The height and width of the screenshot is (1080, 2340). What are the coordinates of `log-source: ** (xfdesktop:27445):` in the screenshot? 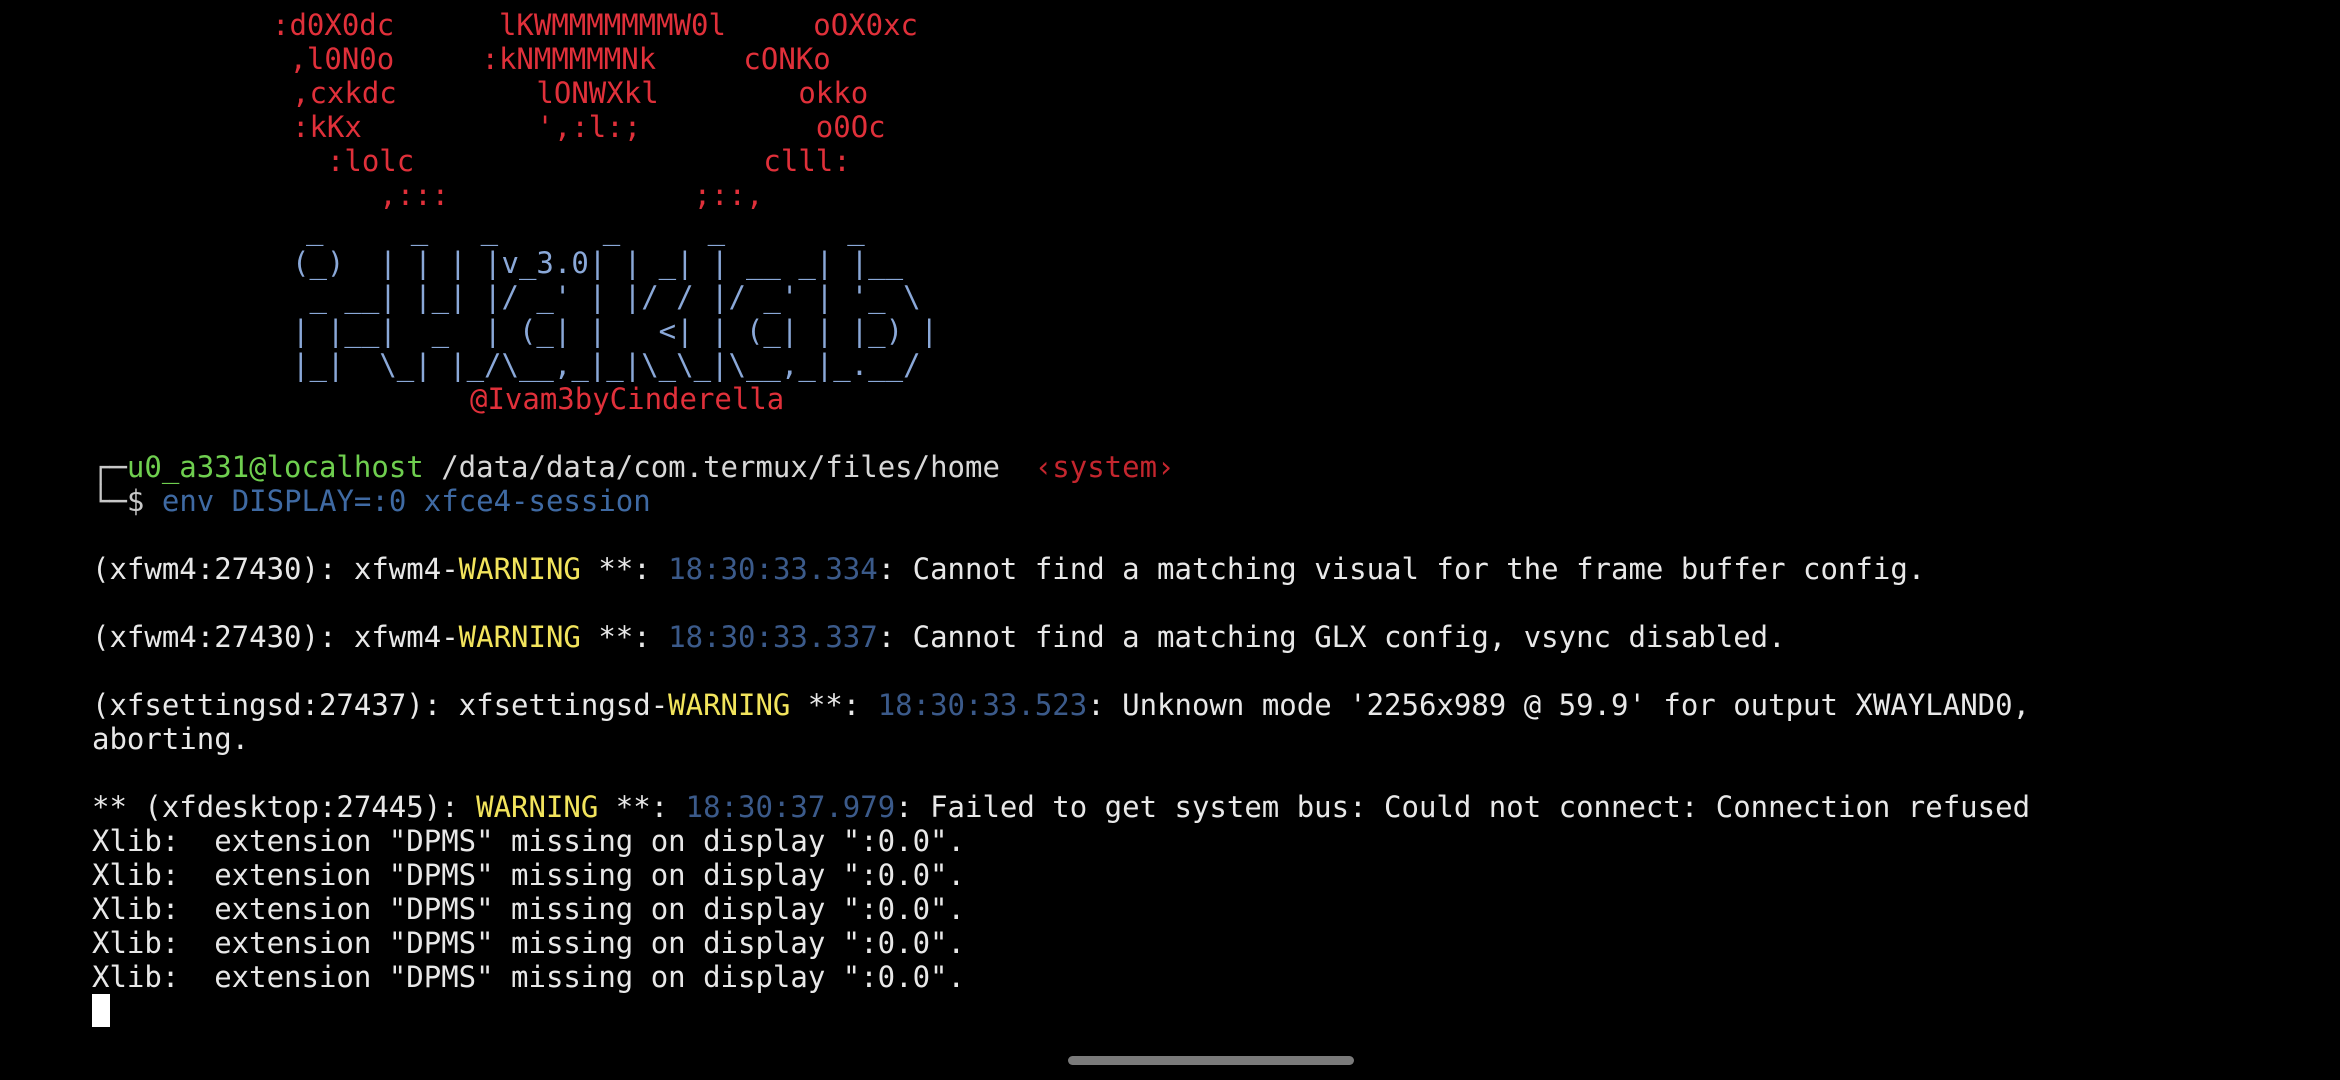 It's located at (284, 807).